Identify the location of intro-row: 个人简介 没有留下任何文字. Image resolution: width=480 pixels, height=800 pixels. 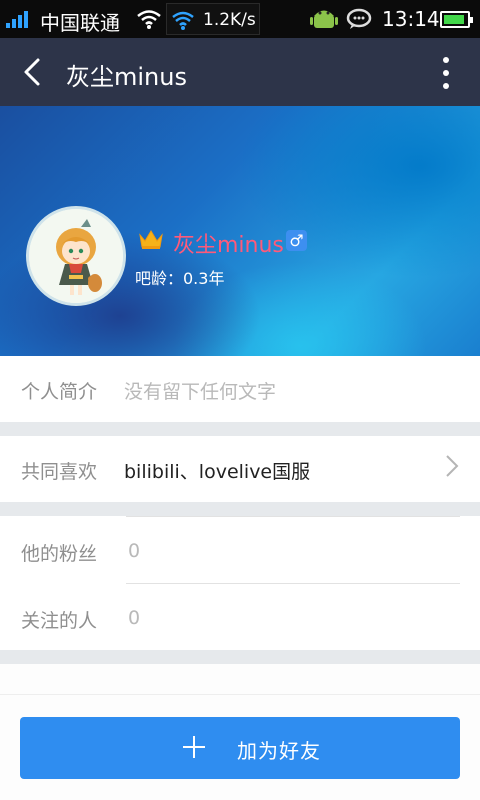
(240, 389).